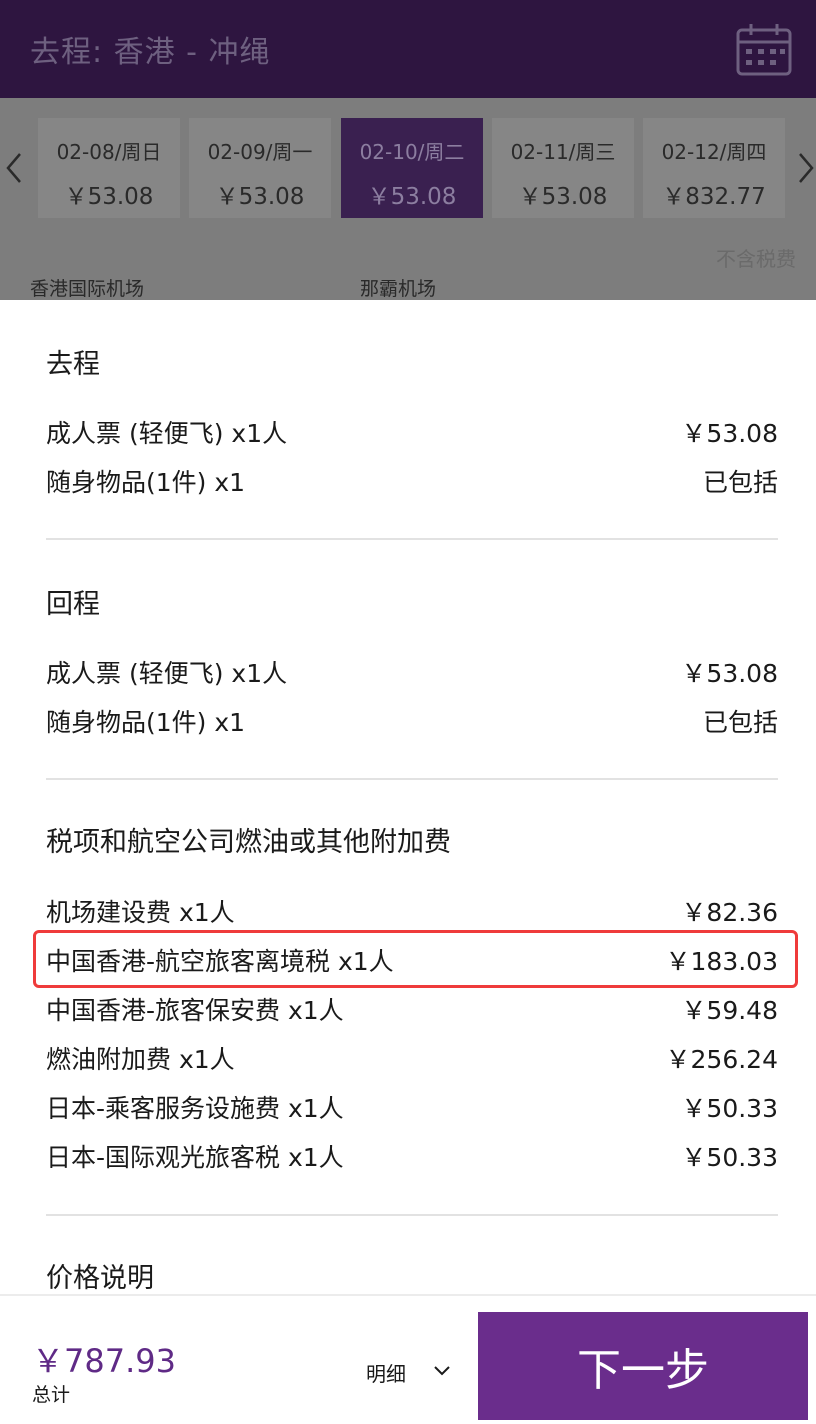 The height and width of the screenshot is (1424, 816). Describe the element at coordinates (714, 197) in the screenshot. I see `date-price: ￥832.77` at that location.